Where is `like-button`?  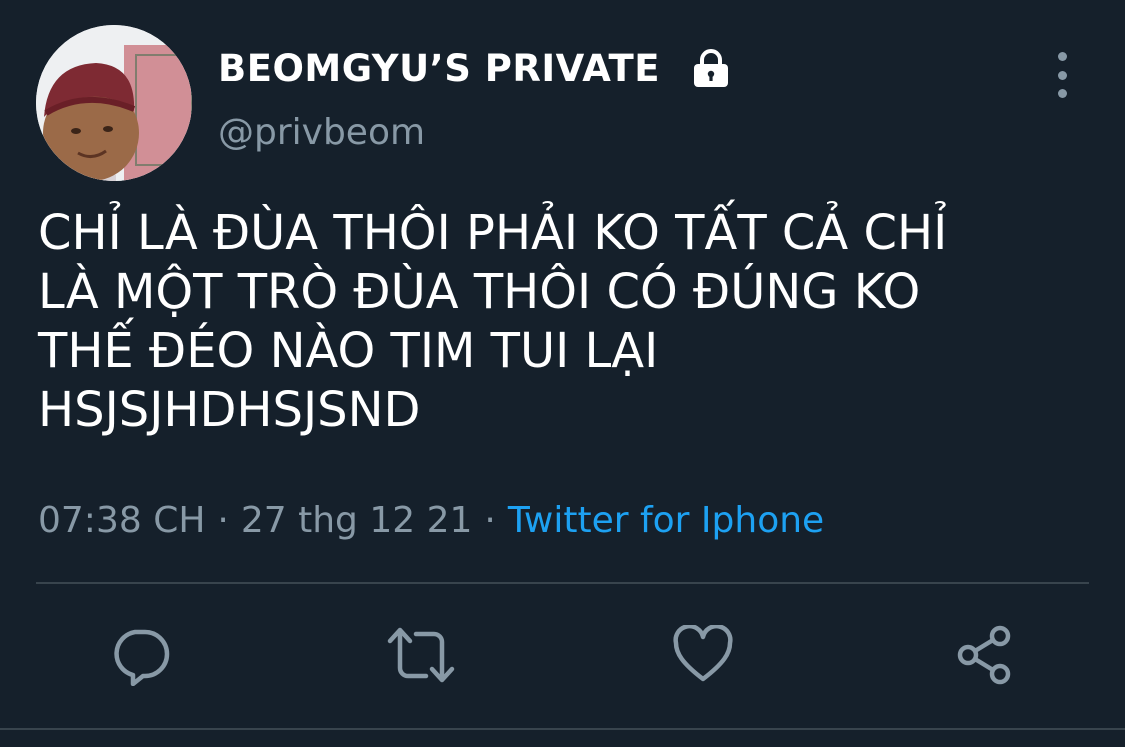
like-button is located at coordinates (703, 655).